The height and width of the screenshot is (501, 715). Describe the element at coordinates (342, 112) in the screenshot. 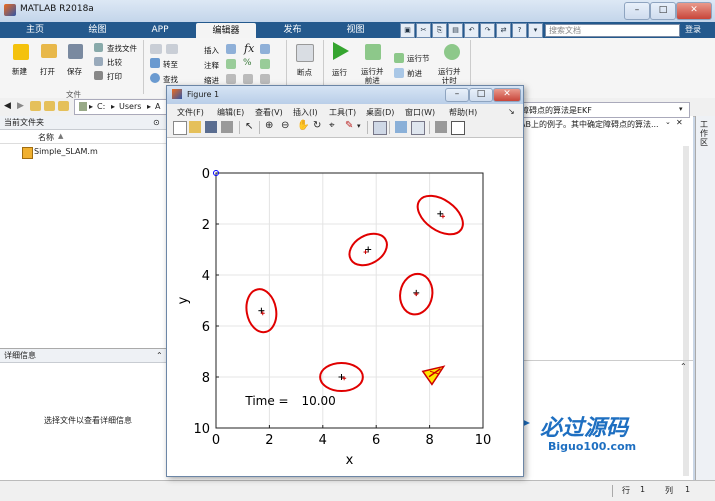

I see `menu-tools: 工具(T)` at that location.